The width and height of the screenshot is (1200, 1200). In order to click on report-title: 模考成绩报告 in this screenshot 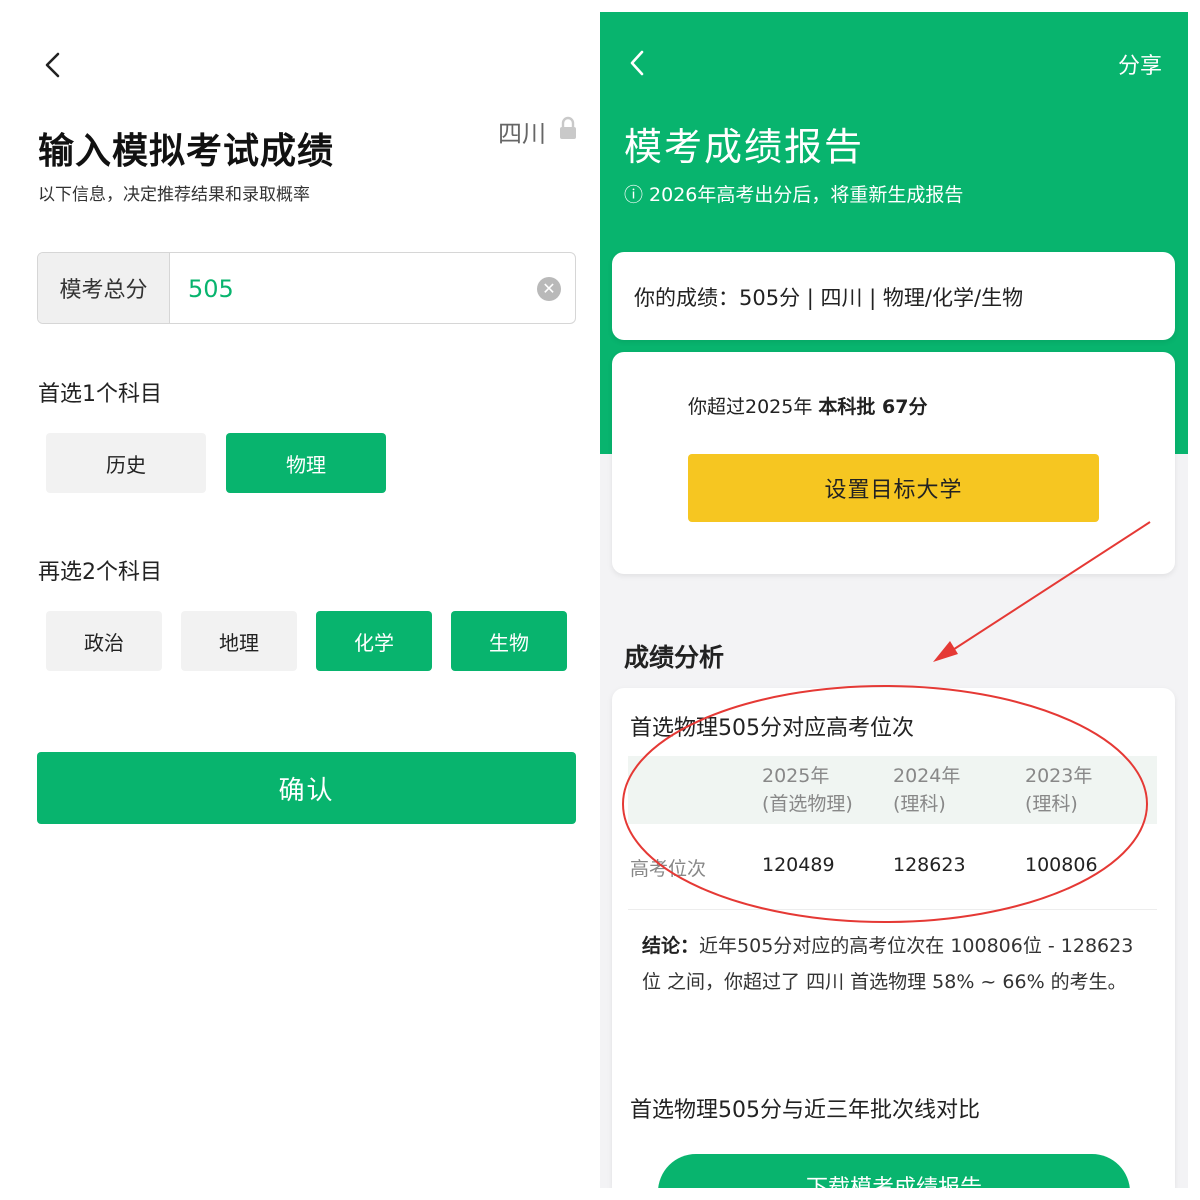, I will do `click(744, 147)`.